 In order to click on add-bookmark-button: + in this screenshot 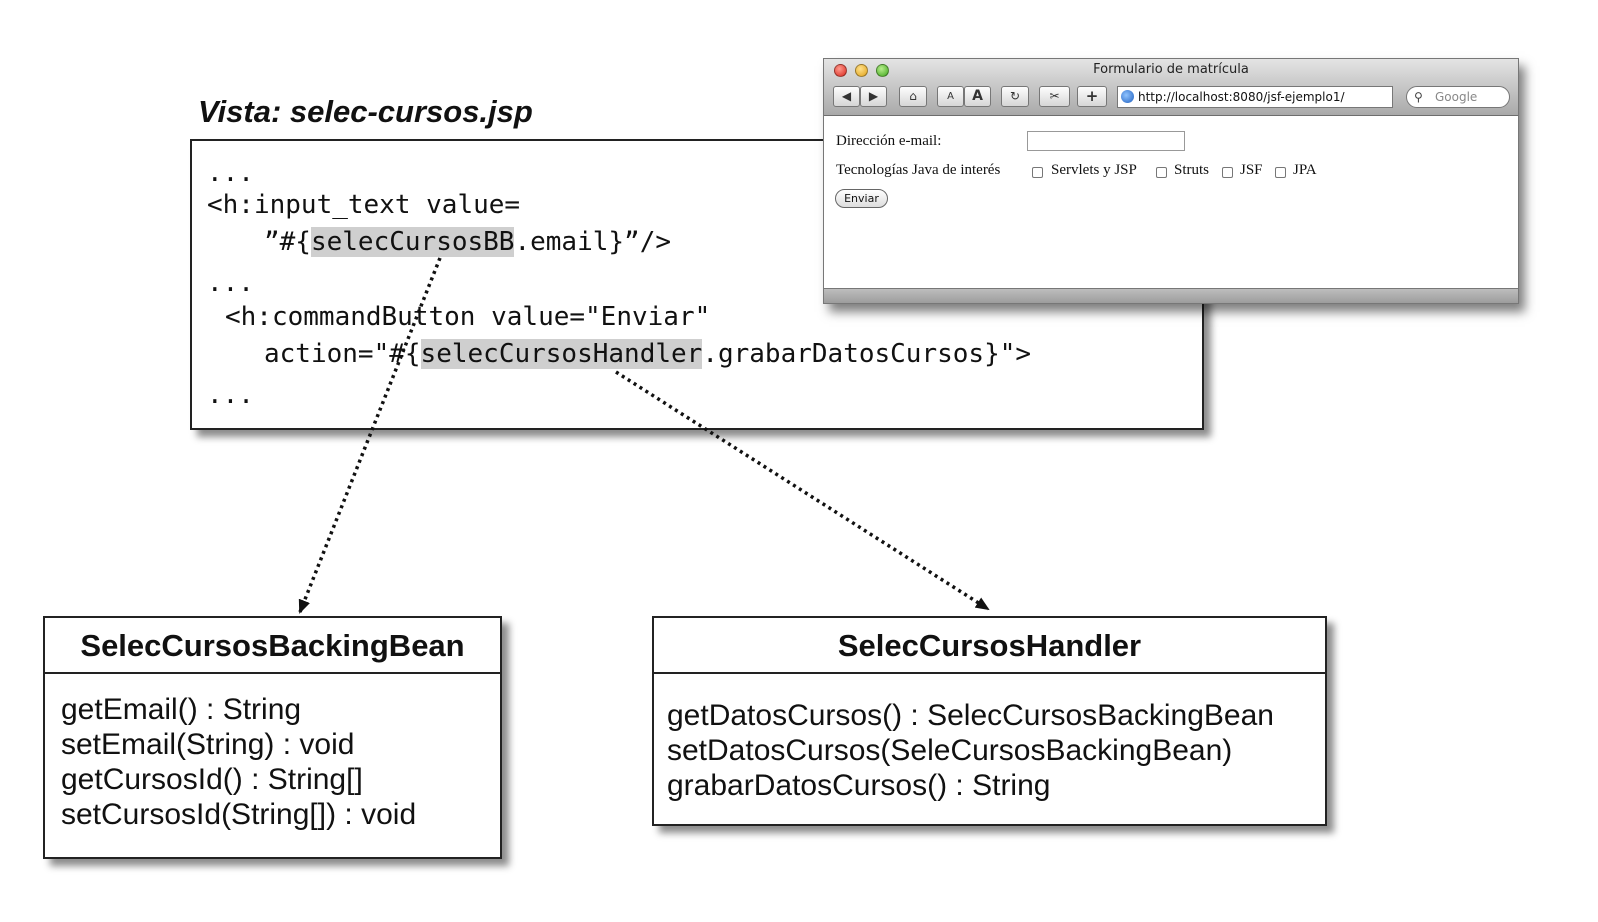, I will do `click(1092, 96)`.